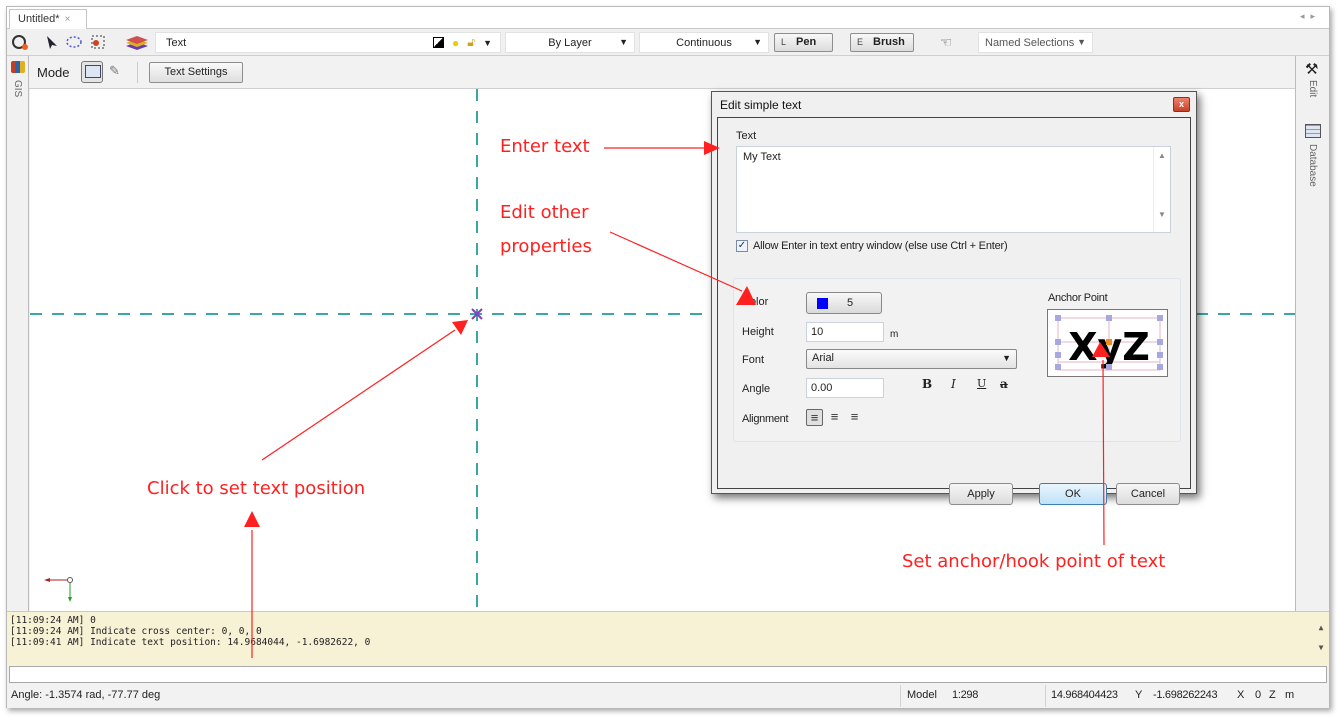 The height and width of the screenshot is (718, 1337). I want to click on bold-button: B, so click(927, 384).